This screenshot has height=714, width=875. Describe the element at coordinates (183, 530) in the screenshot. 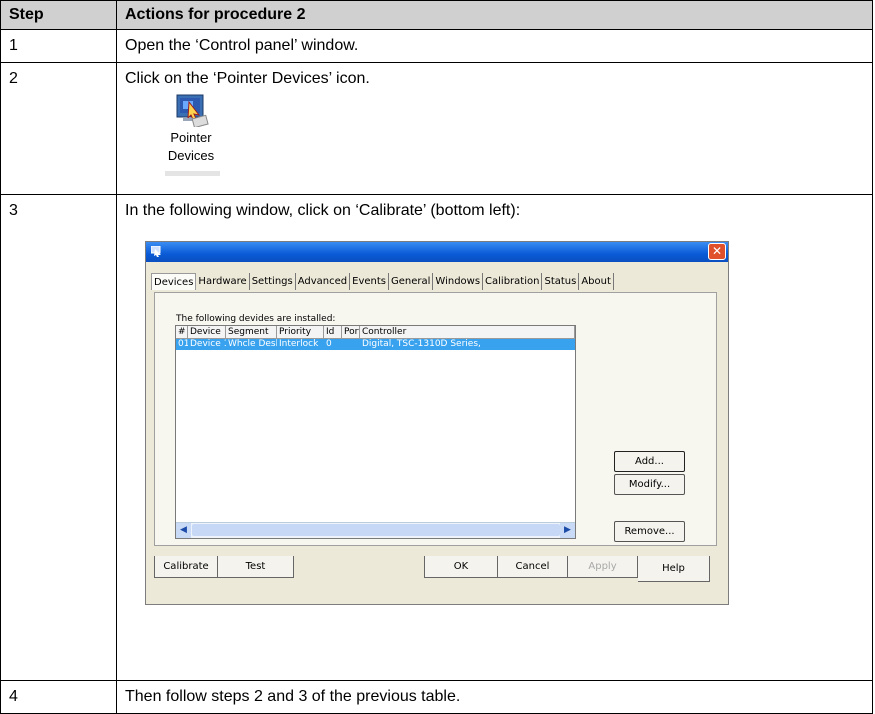

I see `scroll-left-icon: ◀` at that location.